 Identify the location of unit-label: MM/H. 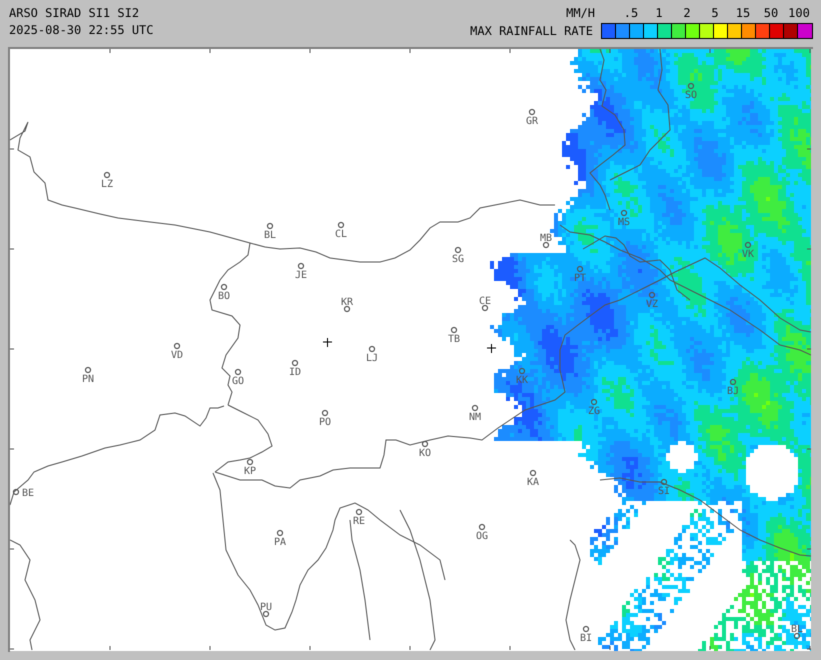
(580, 13).